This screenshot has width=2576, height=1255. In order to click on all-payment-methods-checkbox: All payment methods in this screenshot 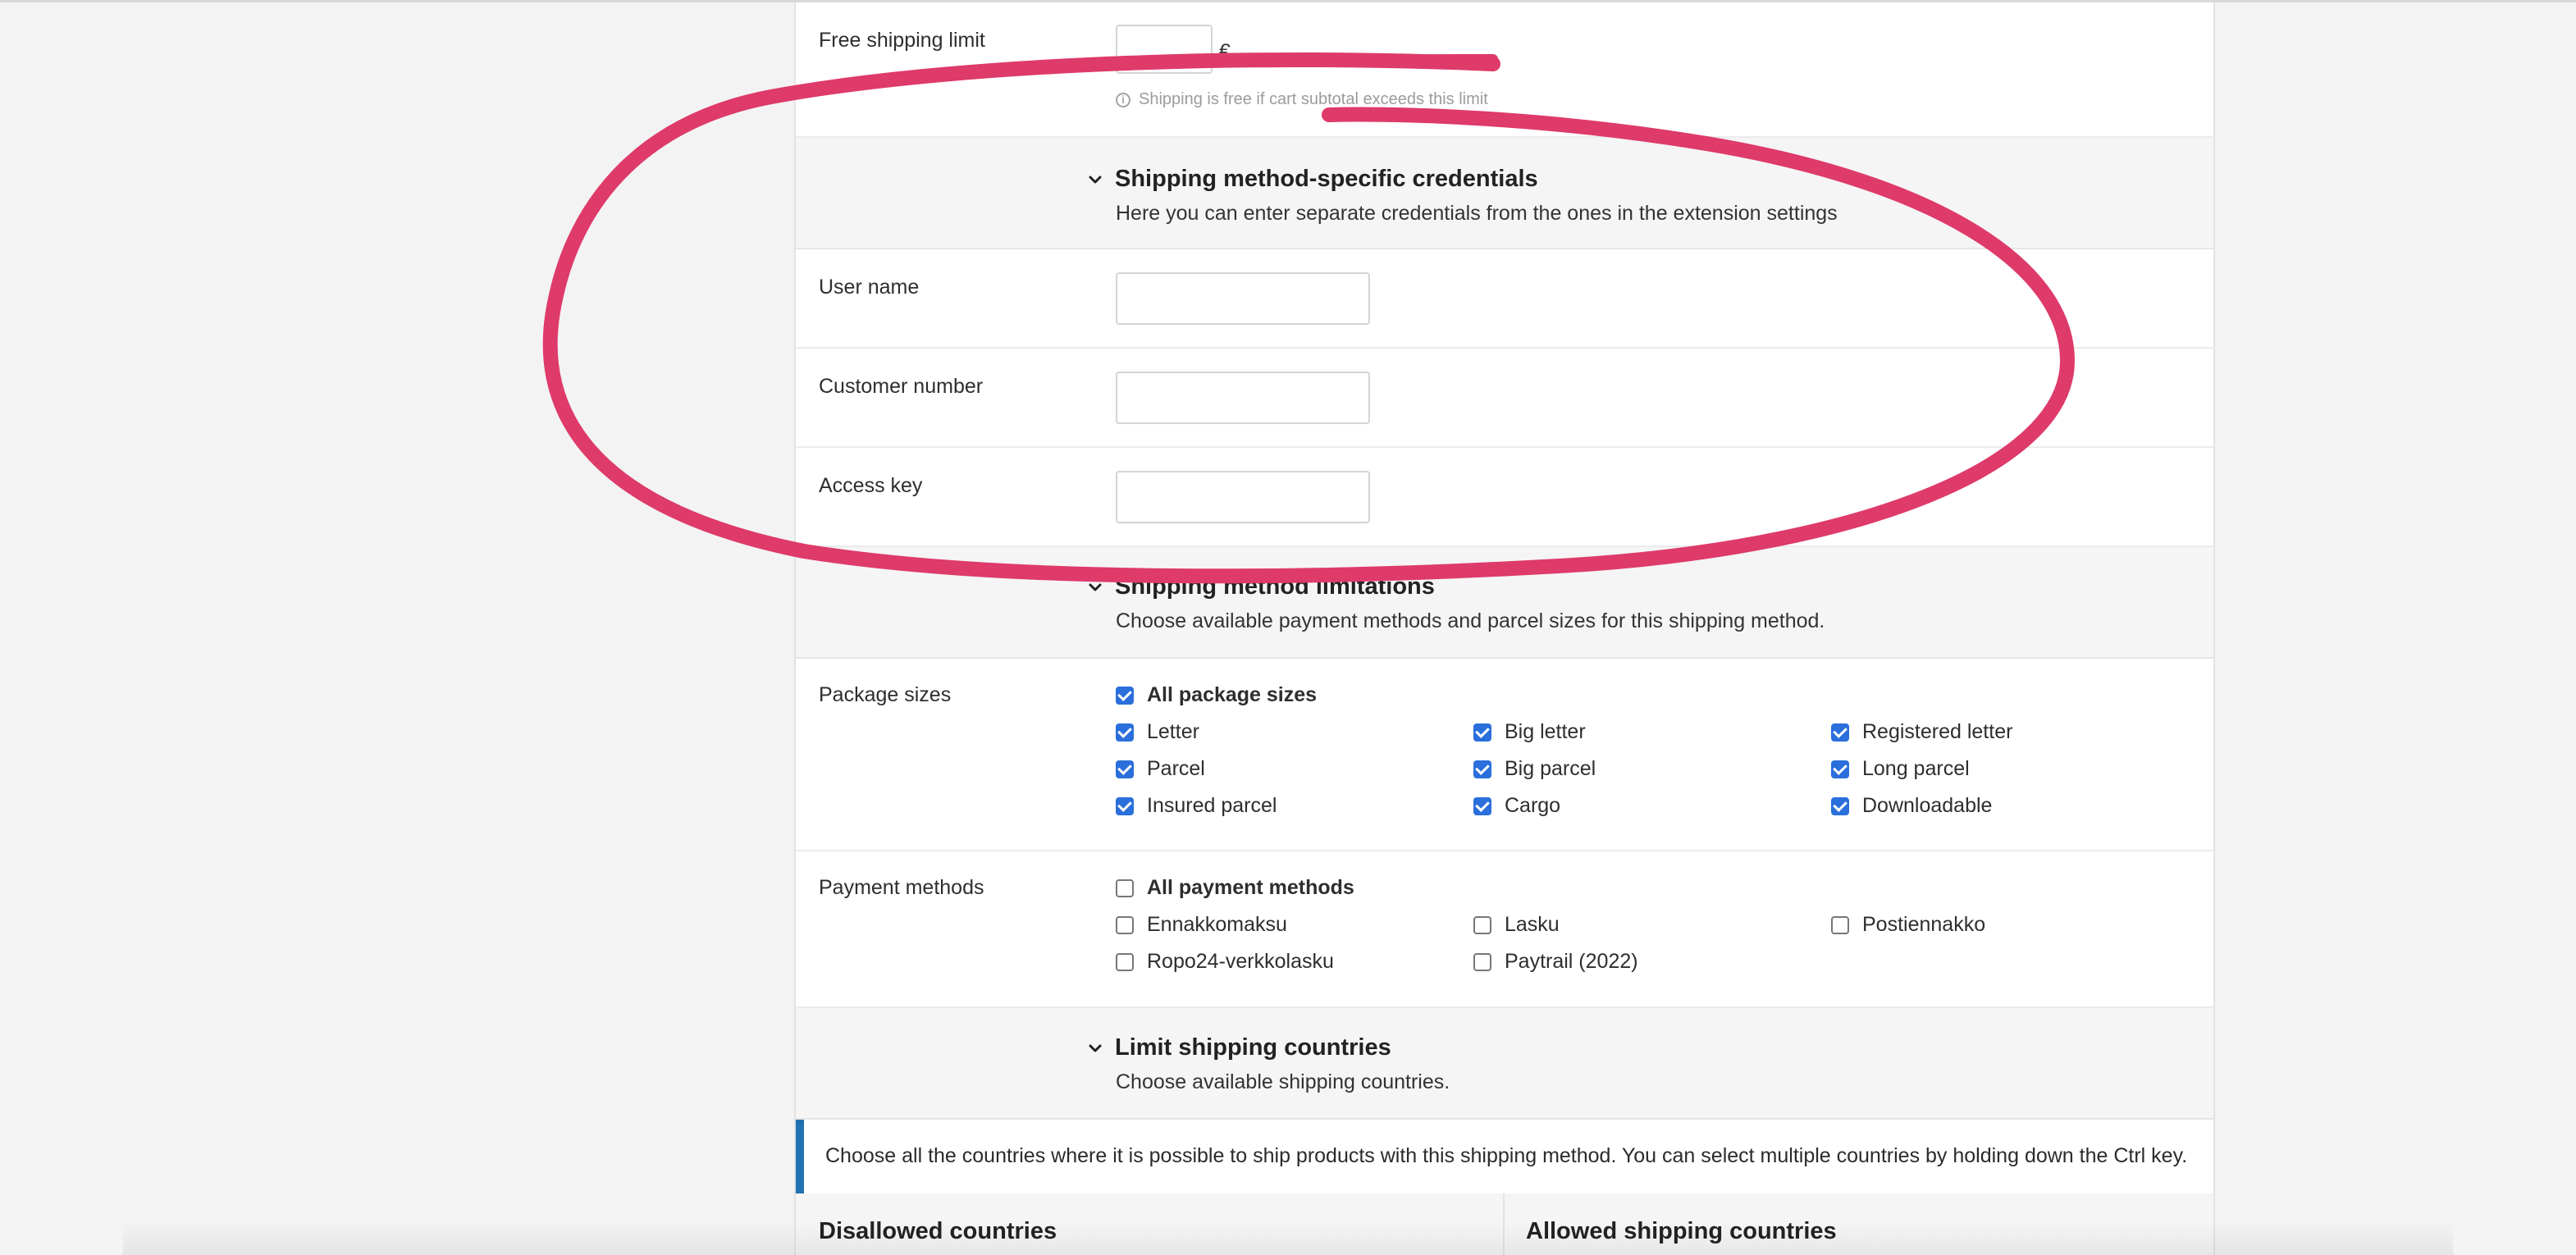, I will do `click(1235, 888)`.